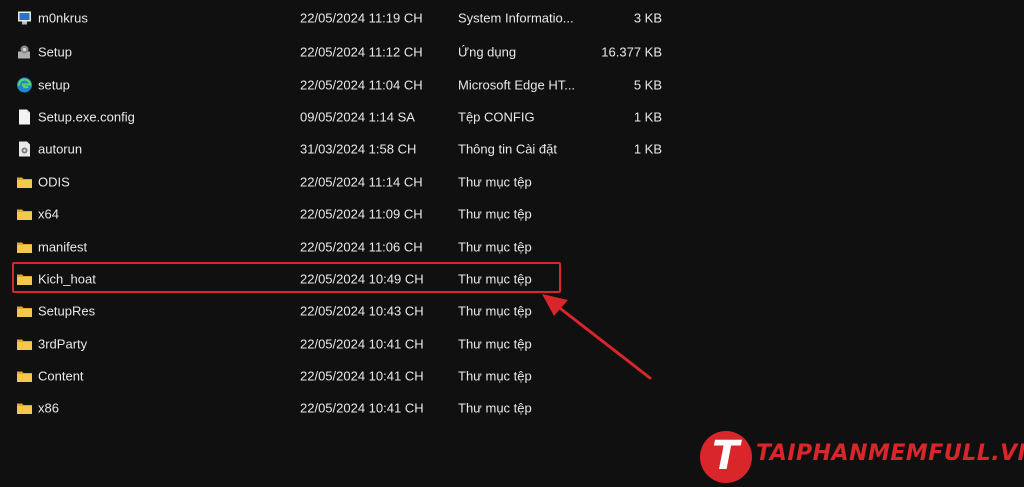 Image resolution: width=1024 pixels, height=487 pixels. What do you see at coordinates (358, 149) in the screenshot?
I see `file-date-modified: 31/03/2024 1:58 CH` at bounding box center [358, 149].